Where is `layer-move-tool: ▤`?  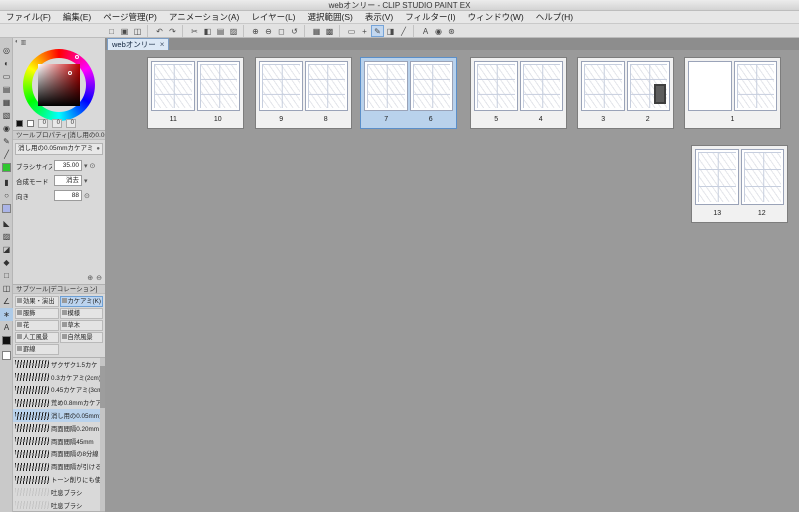
layer-move-tool: ▤ is located at coordinates (6, 89).